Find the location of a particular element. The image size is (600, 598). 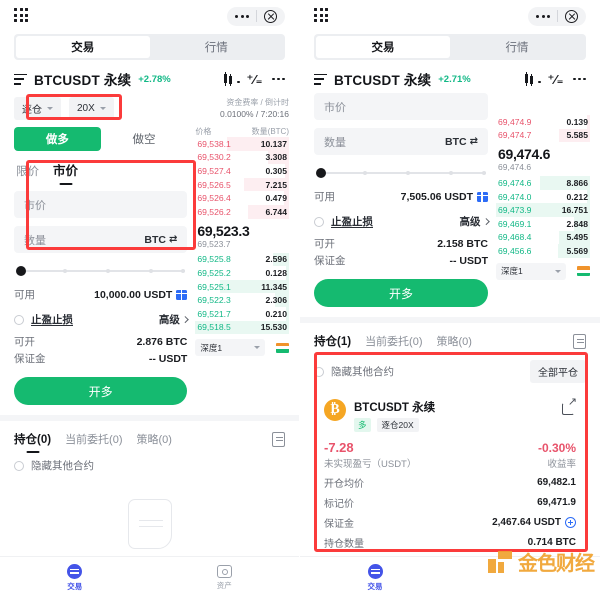

order-book-row: 69,526.5 7.215 is located at coordinates (242, 184).